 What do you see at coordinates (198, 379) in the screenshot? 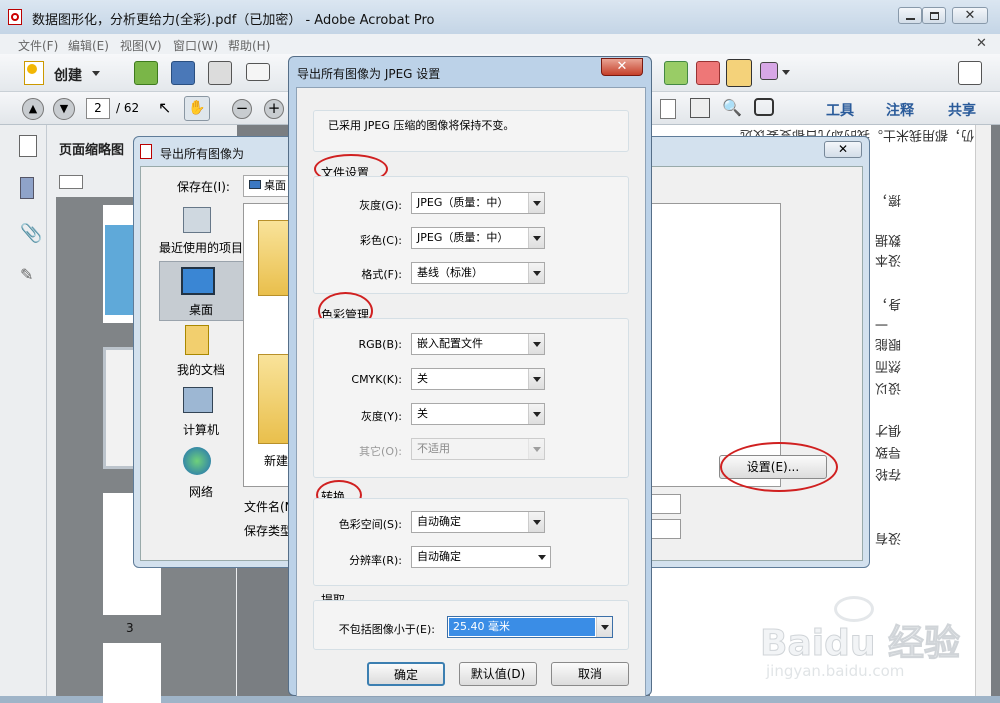
I see `places-bar: 最近使用的项目 桌面 我的文档 计算机 网络` at bounding box center [198, 379].